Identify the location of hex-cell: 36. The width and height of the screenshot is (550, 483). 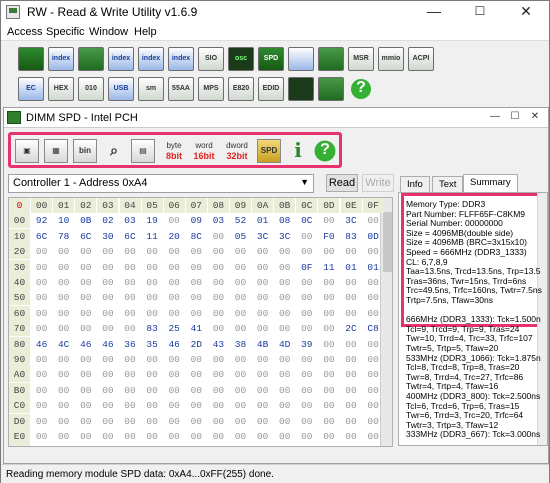
(130, 344).